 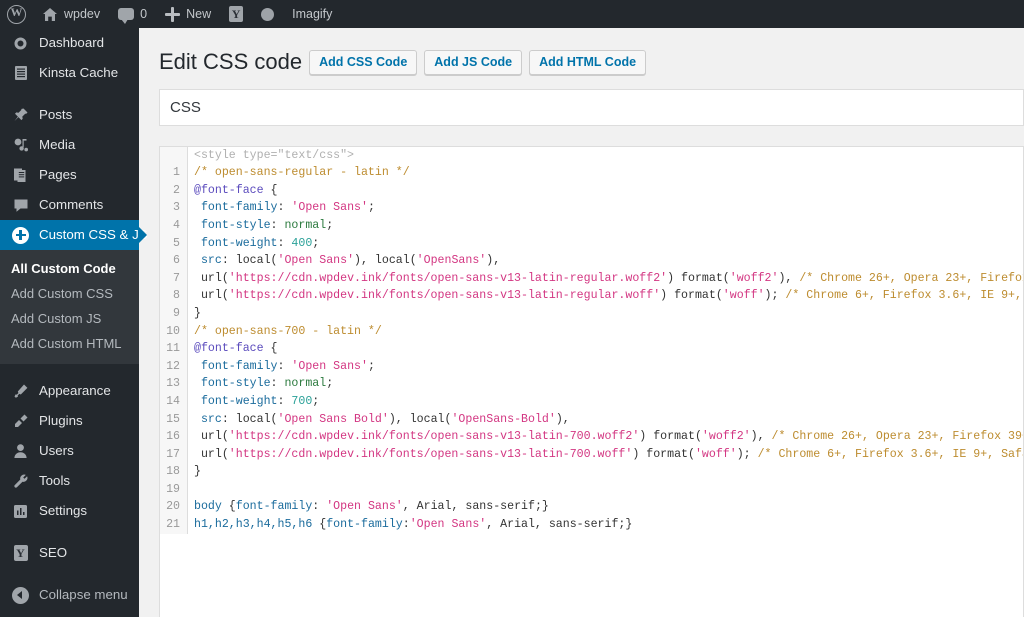 I want to click on status-circle-button, so click(x=267, y=14).